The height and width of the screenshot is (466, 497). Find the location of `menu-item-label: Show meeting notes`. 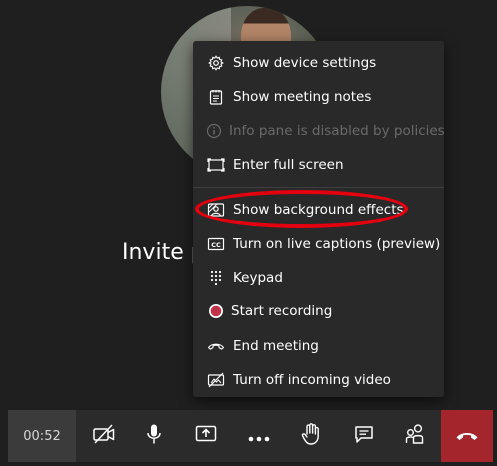

menu-item-label: Show meeting notes is located at coordinates (302, 97).